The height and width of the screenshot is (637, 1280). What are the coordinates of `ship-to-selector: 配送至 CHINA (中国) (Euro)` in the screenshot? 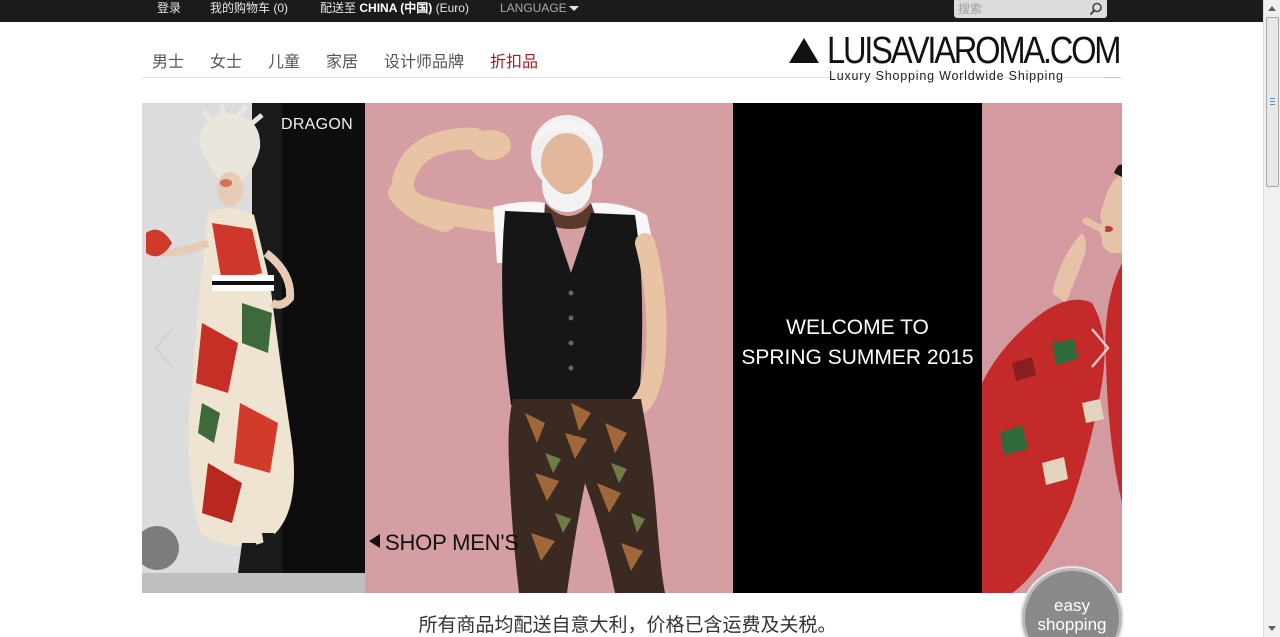 It's located at (394, 11).